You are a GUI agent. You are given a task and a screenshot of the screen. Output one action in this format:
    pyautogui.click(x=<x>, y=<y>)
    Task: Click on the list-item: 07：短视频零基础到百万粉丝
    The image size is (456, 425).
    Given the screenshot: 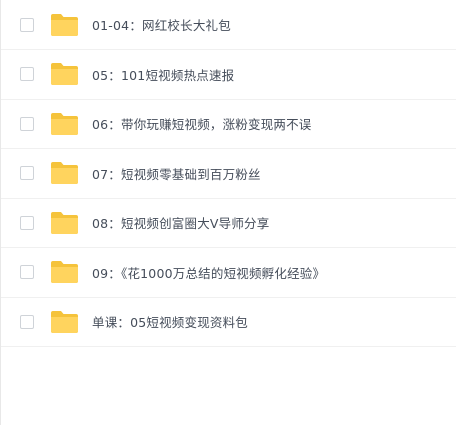 What is the action you would take?
    pyautogui.click(x=228, y=174)
    